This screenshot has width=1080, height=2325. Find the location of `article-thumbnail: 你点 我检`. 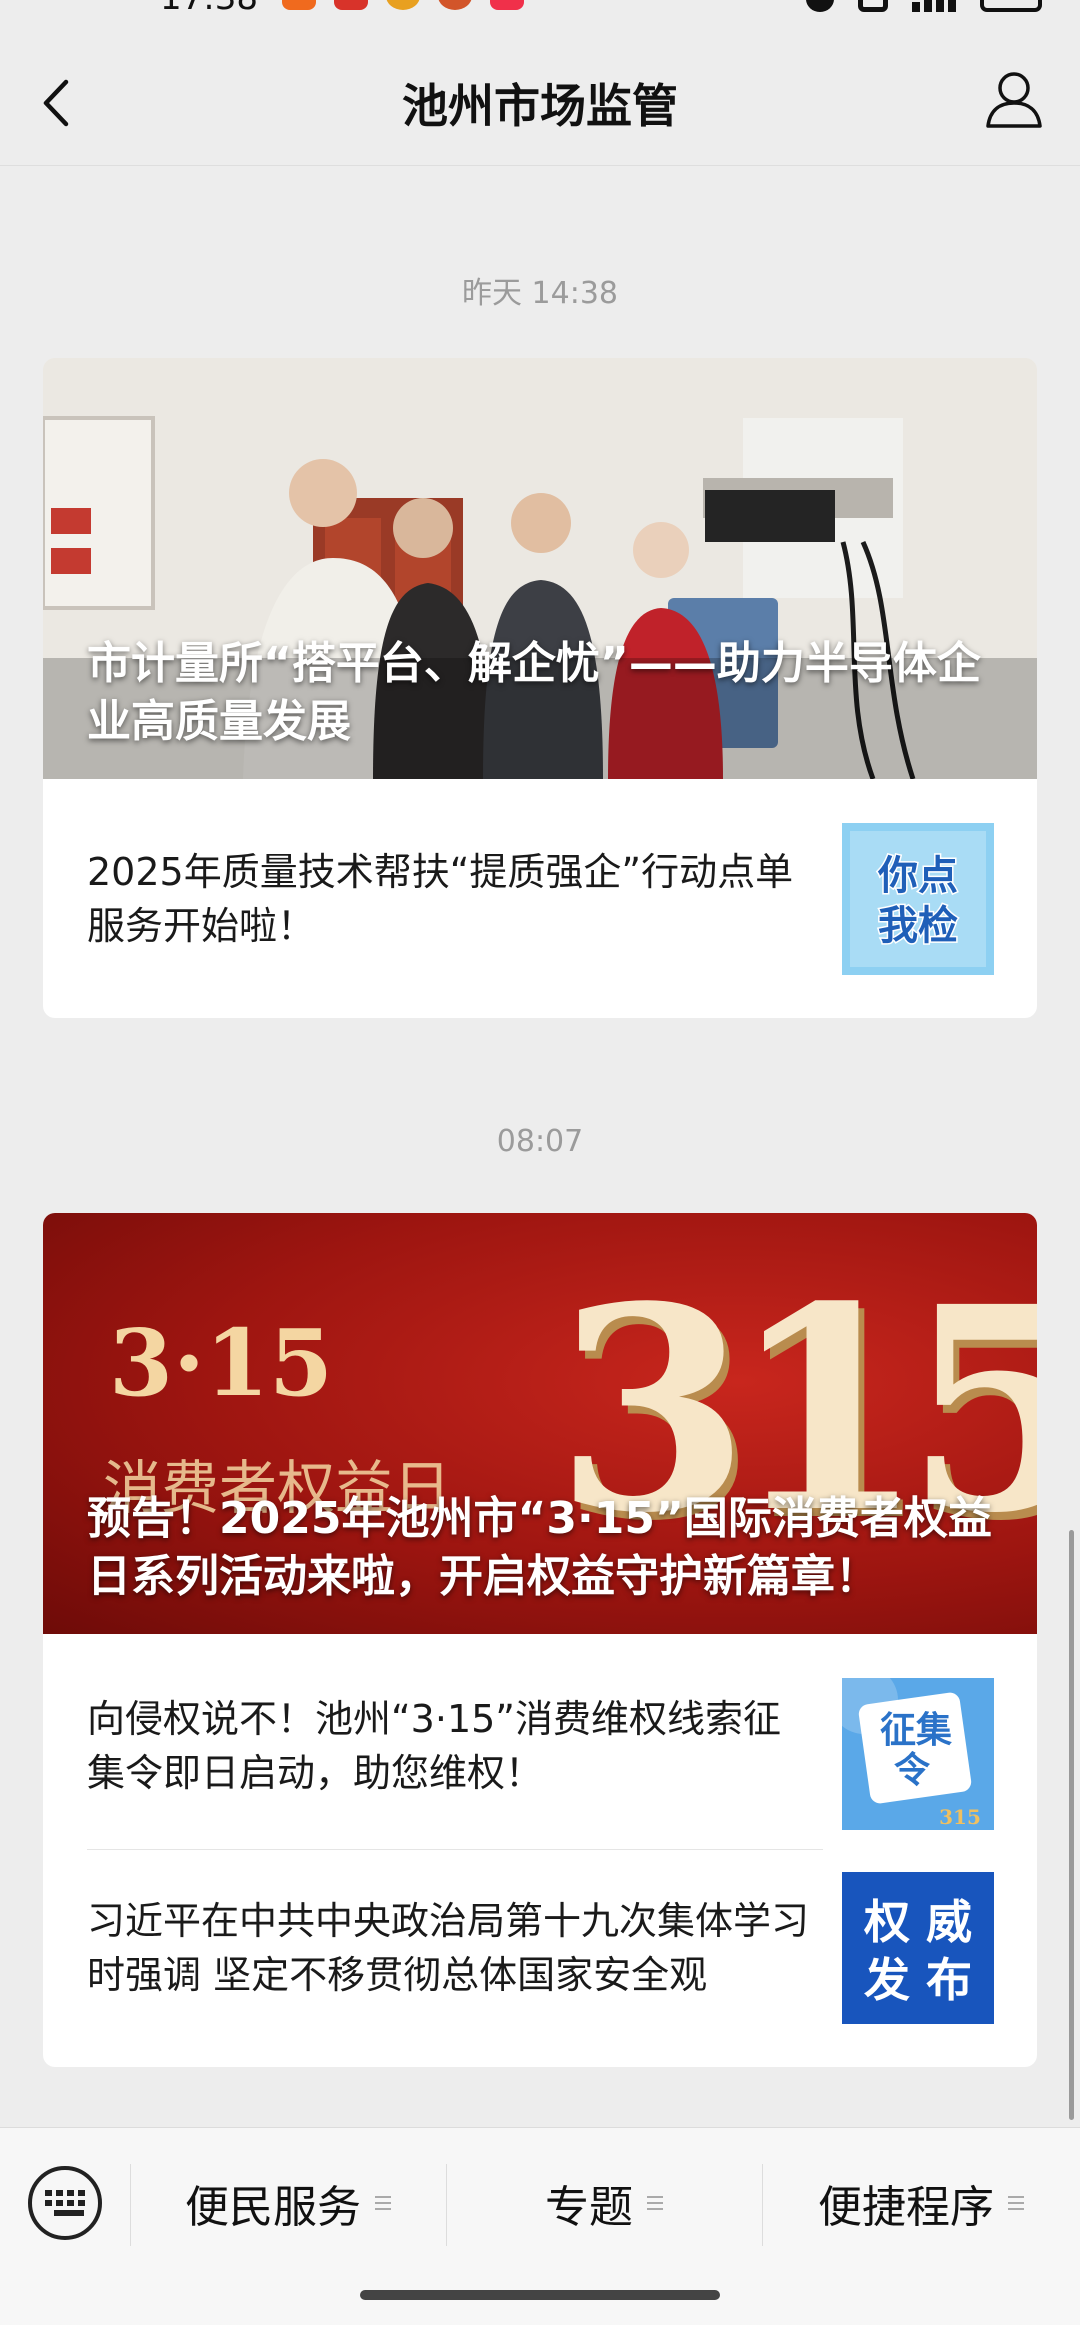

article-thumbnail: 你点 我检 is located at coordinates (918, 899).